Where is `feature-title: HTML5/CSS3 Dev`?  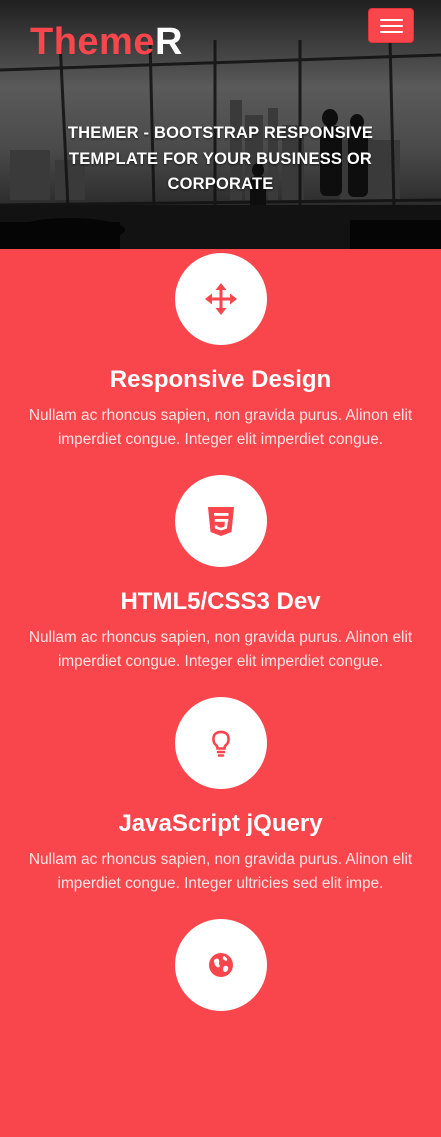
feature-title: HTML5/CSS3 Dev is located at coordinates (220, 601).